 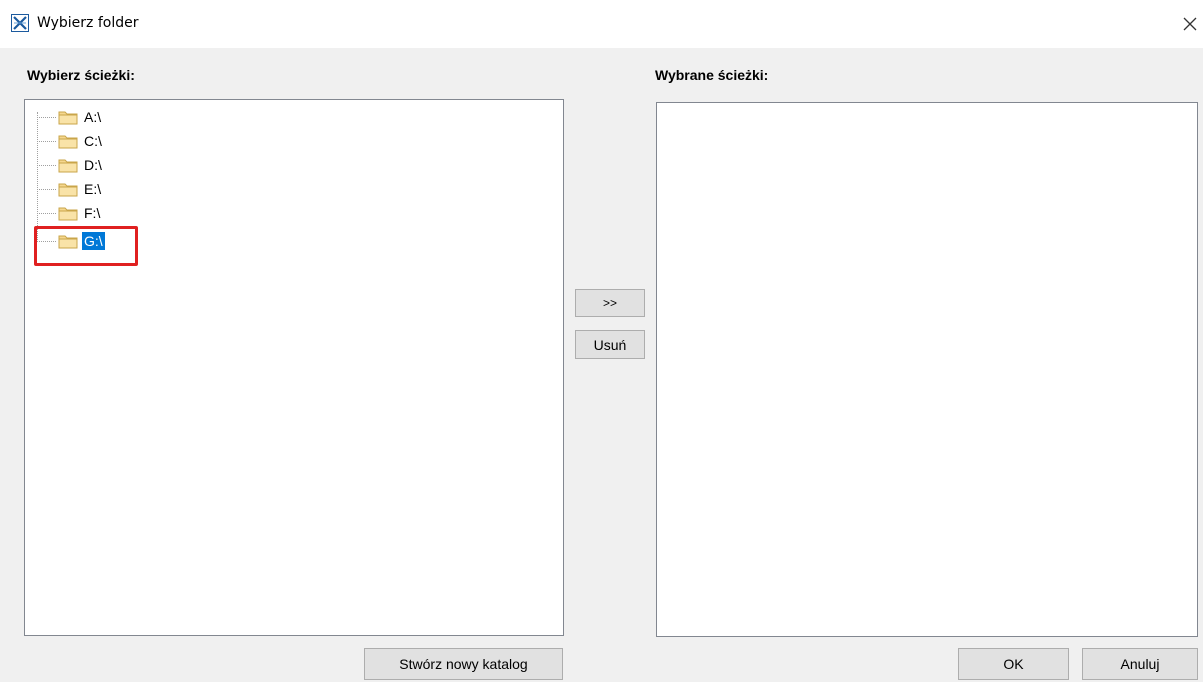 What do you see at coordinates (125, 165) in the screenshot?
I see `tree-item-d: D:\` at bounding box center [125, 165].